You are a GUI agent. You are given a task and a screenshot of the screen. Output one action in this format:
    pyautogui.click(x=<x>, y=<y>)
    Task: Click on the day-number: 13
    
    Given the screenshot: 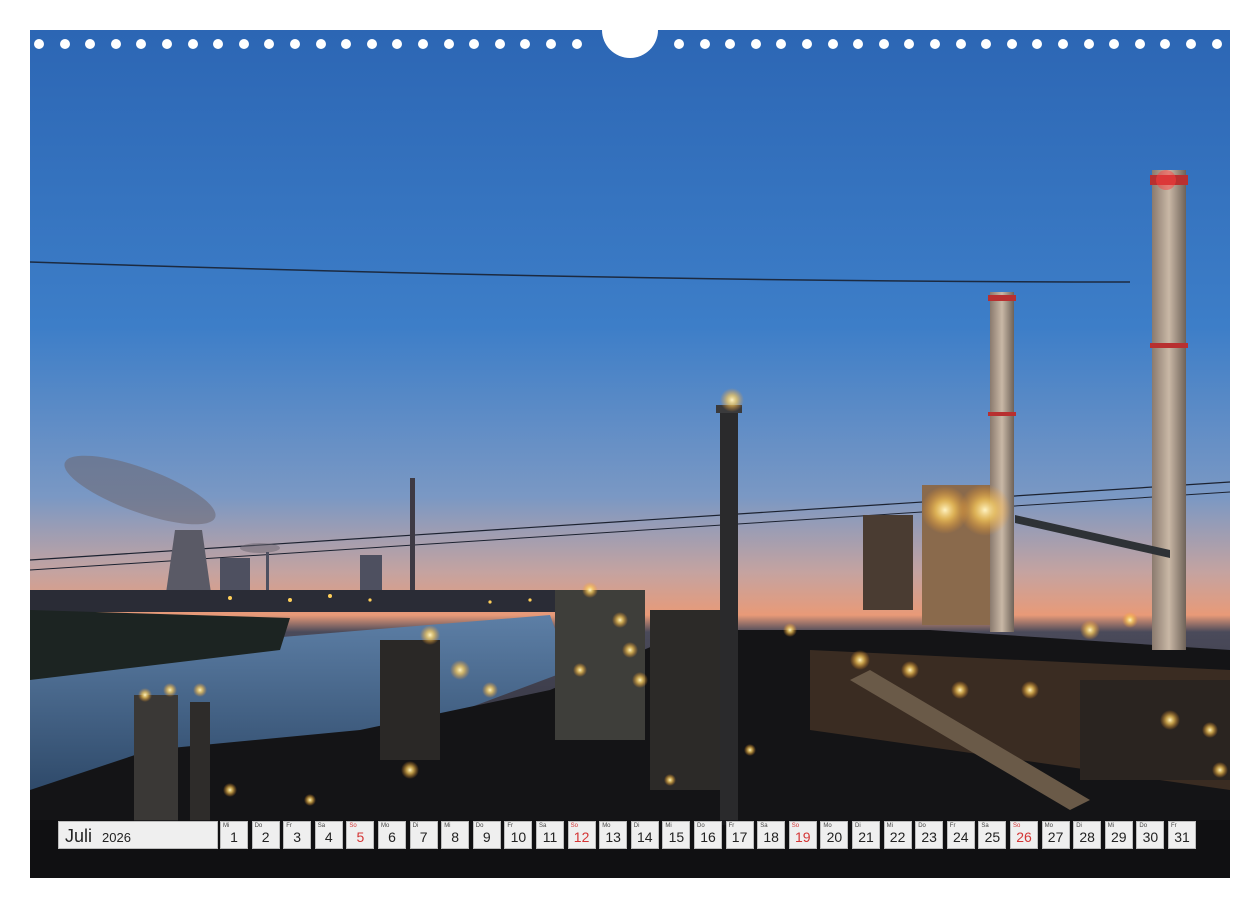 What is the action you would take?
    pyautogui.click(x=613, y=837)
    